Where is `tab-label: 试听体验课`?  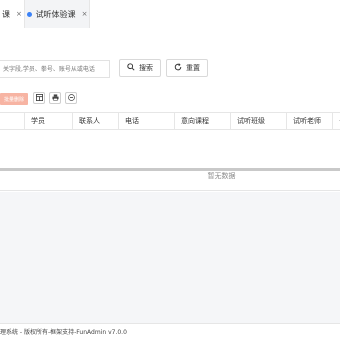
tab-label: 试听体验课 is located at coordinates (55, 14).